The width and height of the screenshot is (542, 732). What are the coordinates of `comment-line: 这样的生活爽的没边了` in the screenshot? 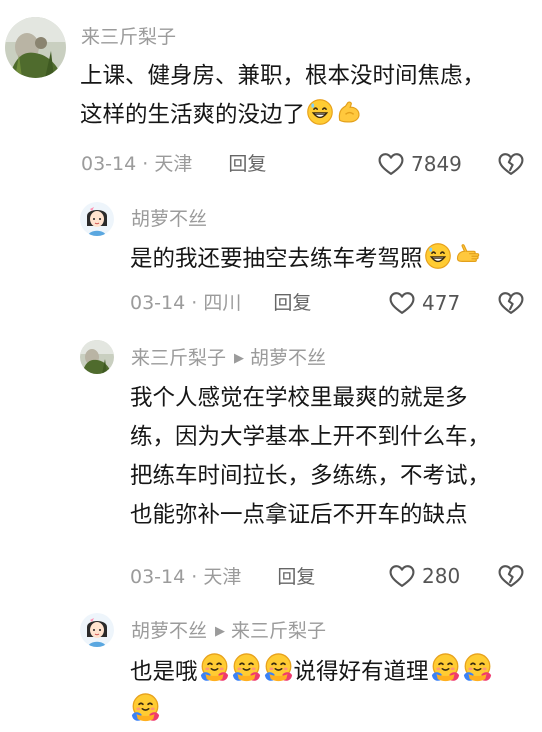 It's located at (282, 115).